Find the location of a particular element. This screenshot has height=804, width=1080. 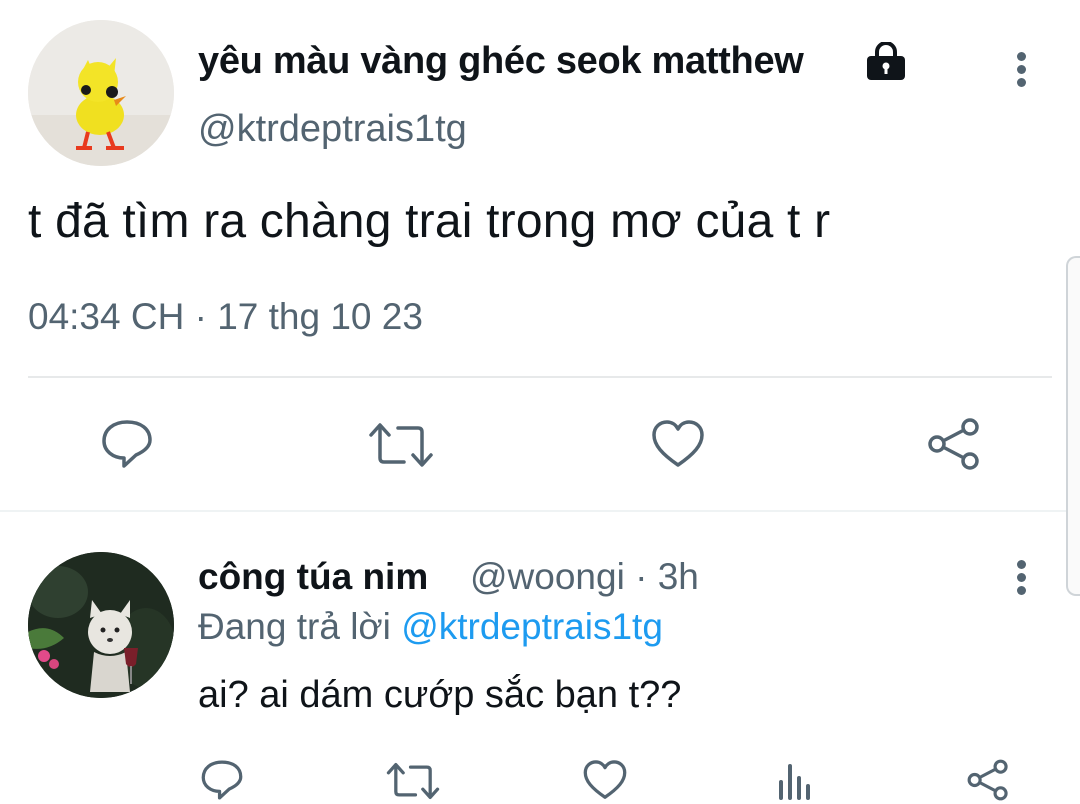

reply-handle-line: @woongi · 3h is located at coordinates (584, 577).